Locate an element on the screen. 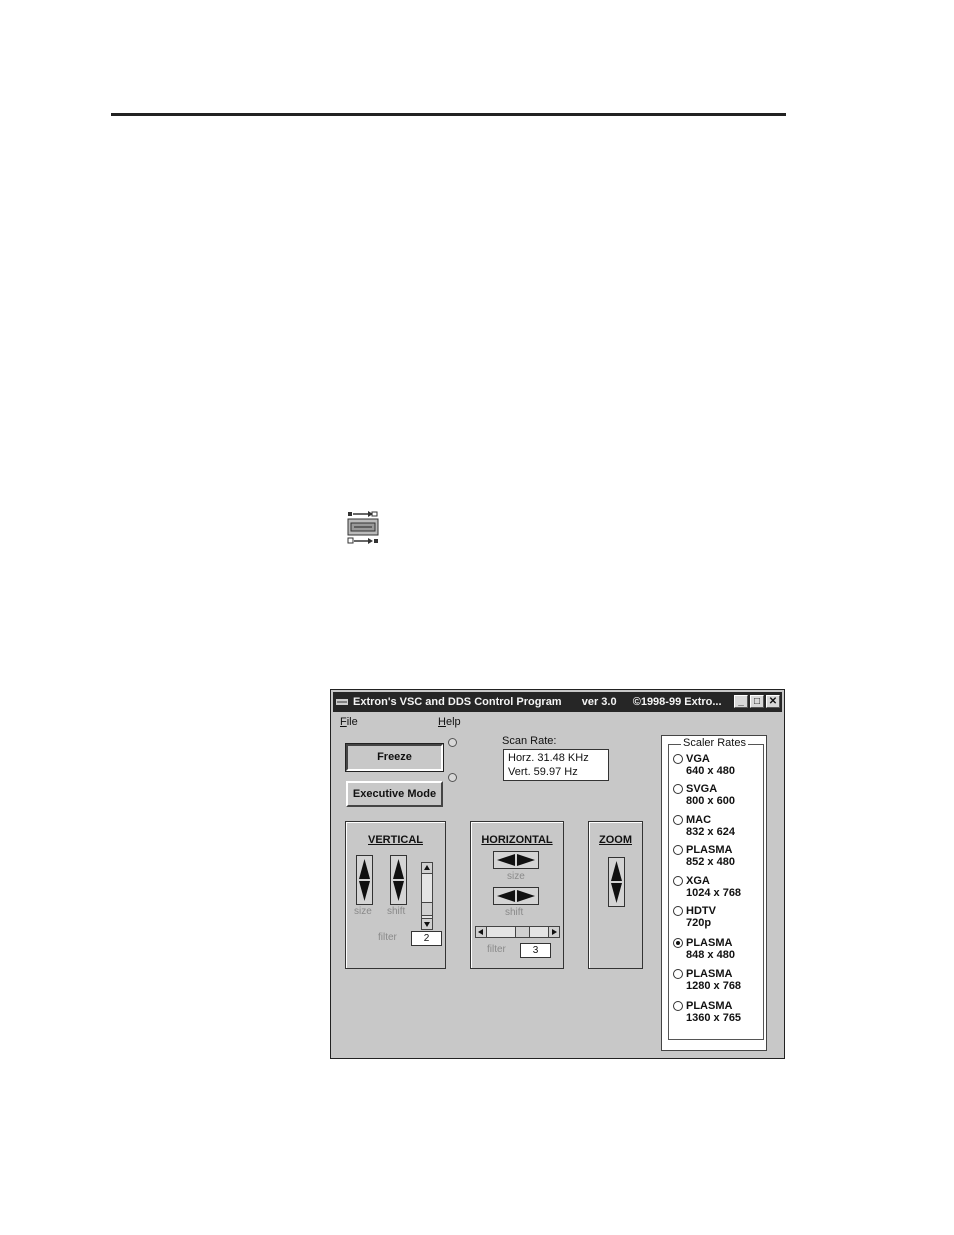 This screenshot has height=1235, width=954. minimize-button: _ is located at coordinates (741, 701).